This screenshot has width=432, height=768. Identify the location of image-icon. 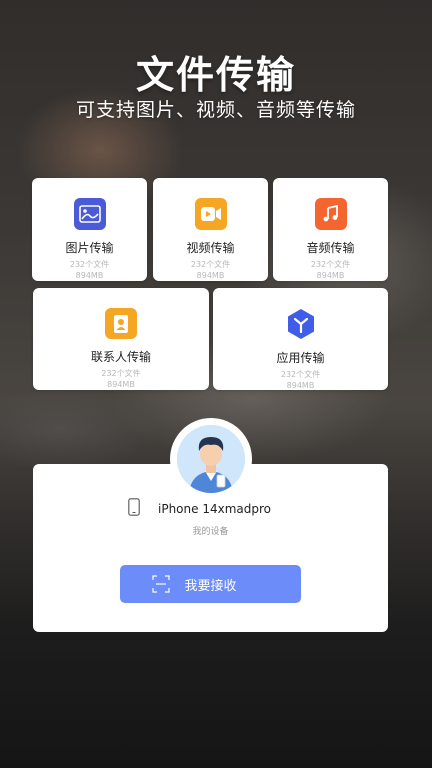
(89, 214).